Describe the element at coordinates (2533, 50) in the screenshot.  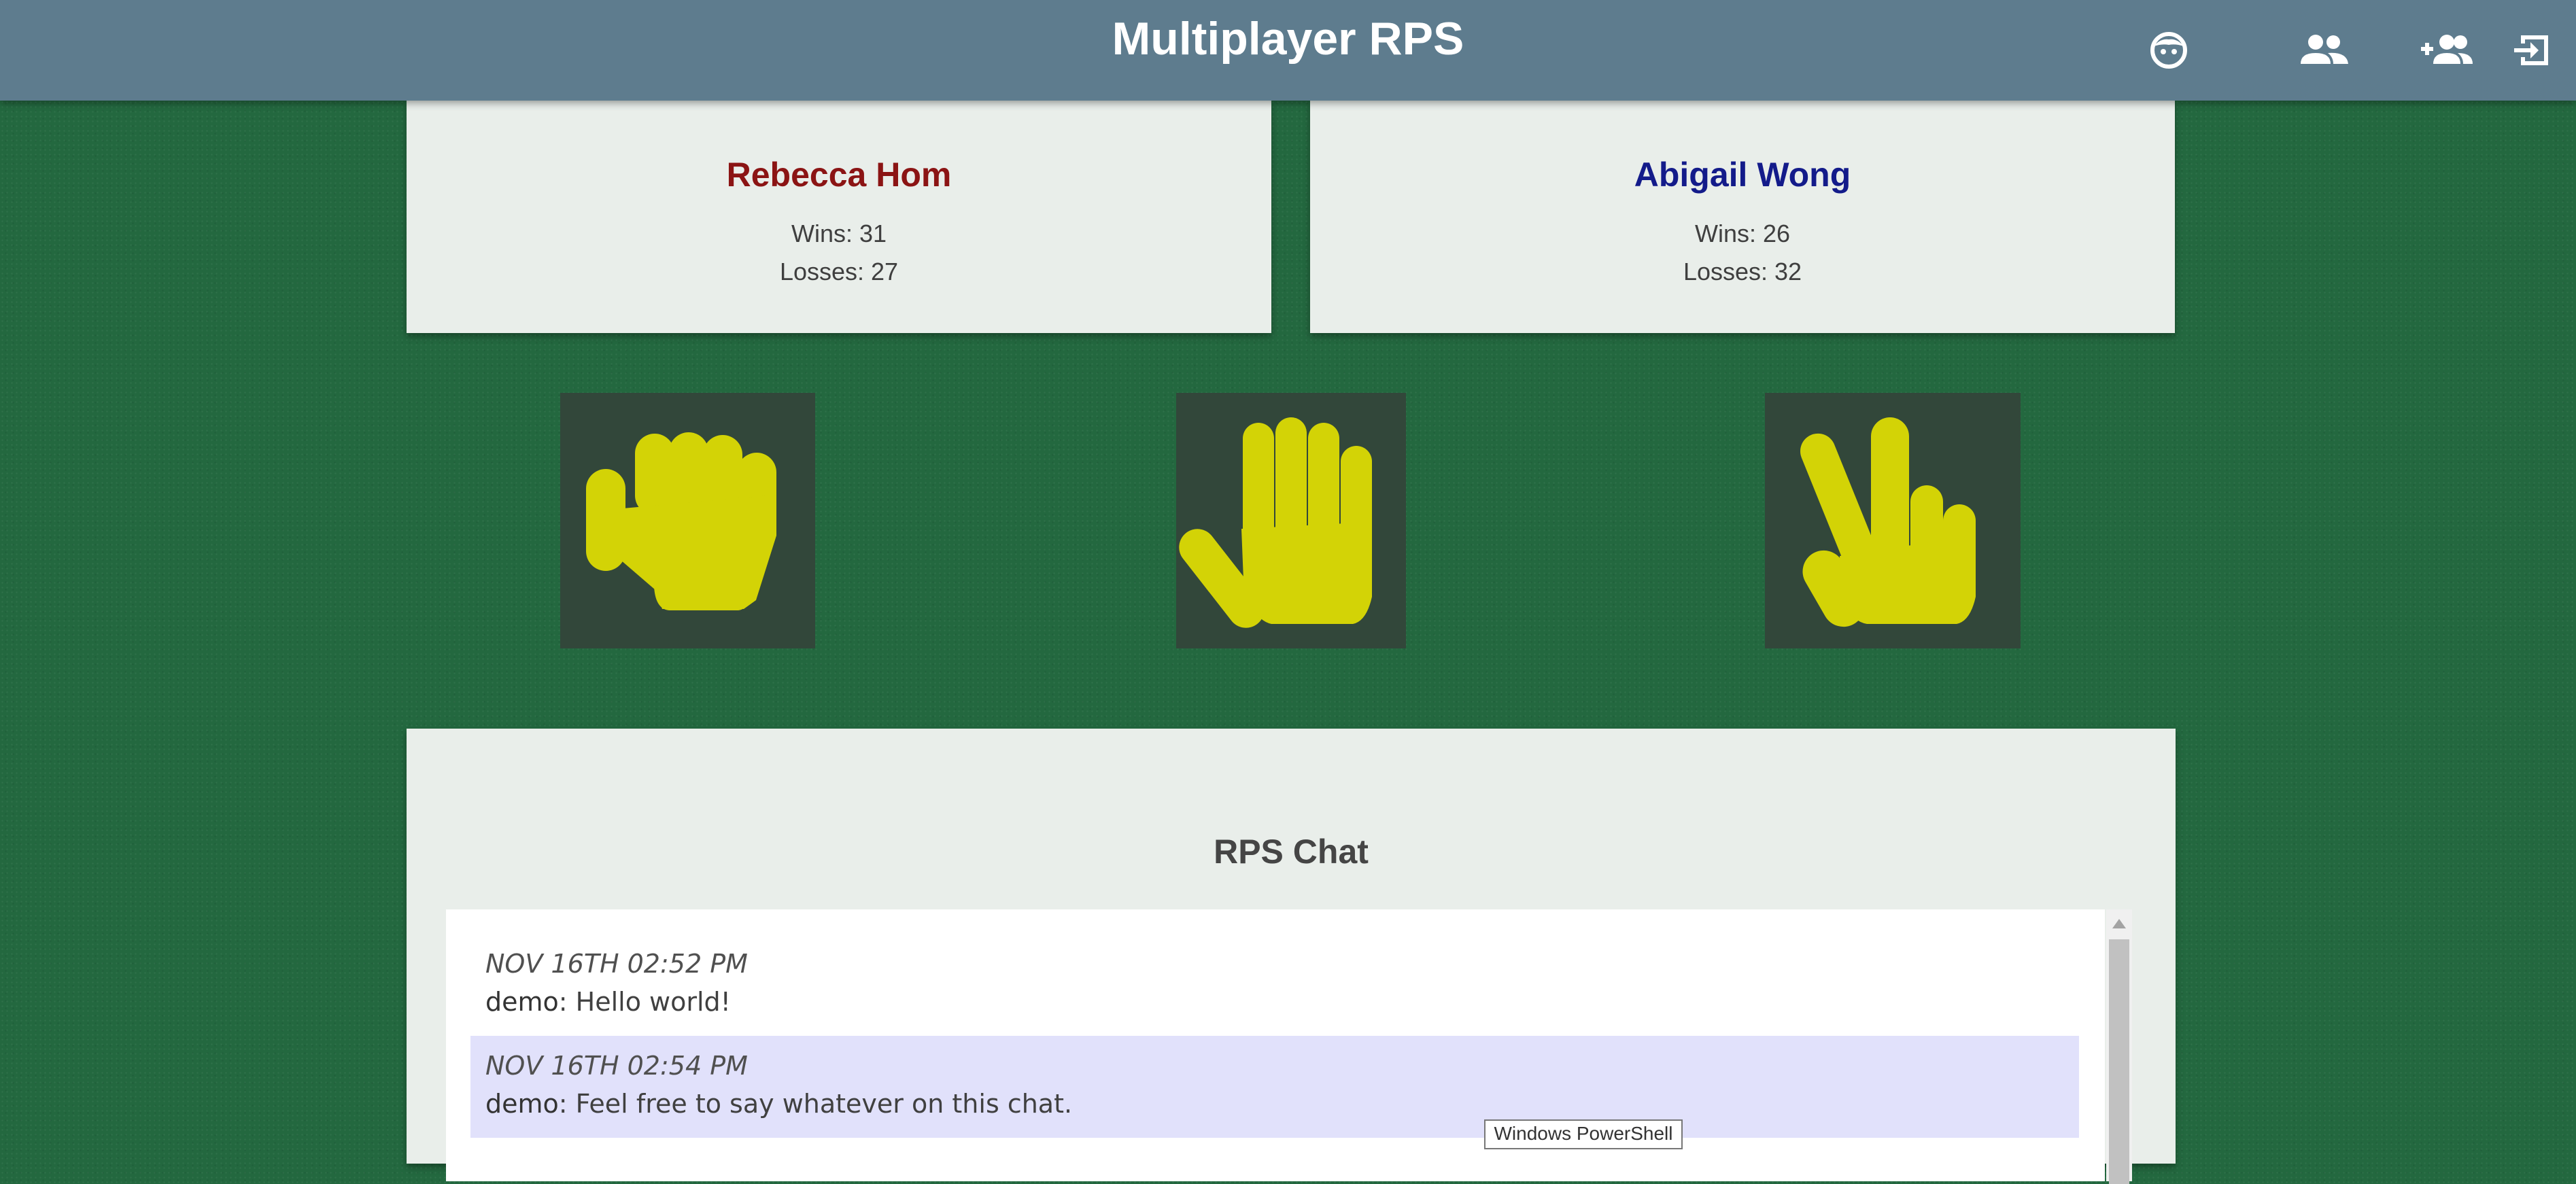
I see `logout-icon` at that location.